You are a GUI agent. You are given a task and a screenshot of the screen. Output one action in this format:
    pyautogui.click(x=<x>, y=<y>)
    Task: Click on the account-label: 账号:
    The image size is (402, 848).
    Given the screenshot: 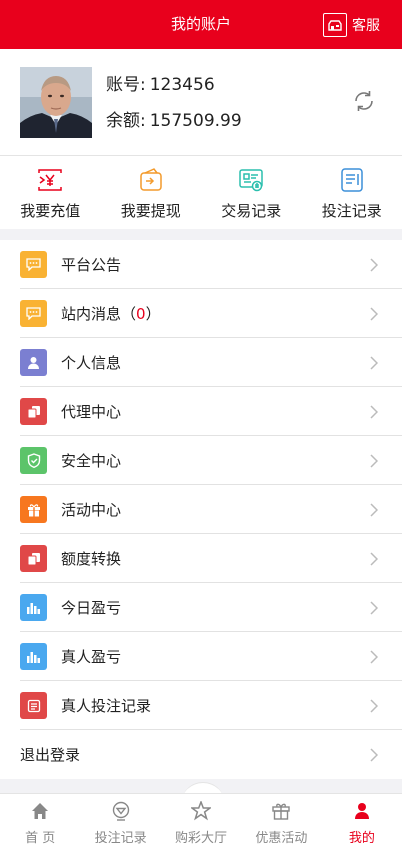 What is the action you would take?
    pyautogui.click(x=126, y=85)
    